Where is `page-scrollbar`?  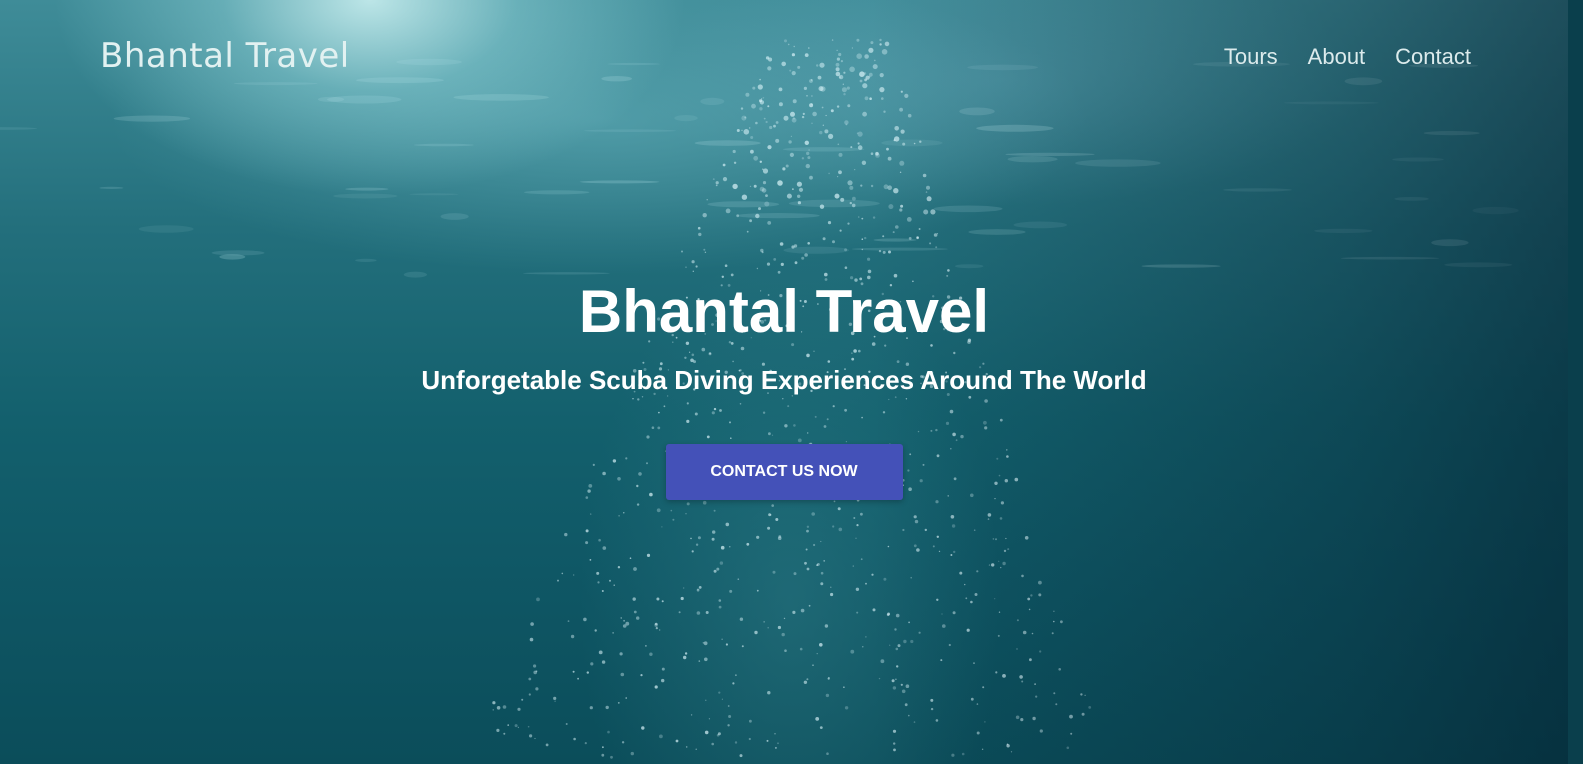
page-scrollbar is located at coordinates (1575, 382).